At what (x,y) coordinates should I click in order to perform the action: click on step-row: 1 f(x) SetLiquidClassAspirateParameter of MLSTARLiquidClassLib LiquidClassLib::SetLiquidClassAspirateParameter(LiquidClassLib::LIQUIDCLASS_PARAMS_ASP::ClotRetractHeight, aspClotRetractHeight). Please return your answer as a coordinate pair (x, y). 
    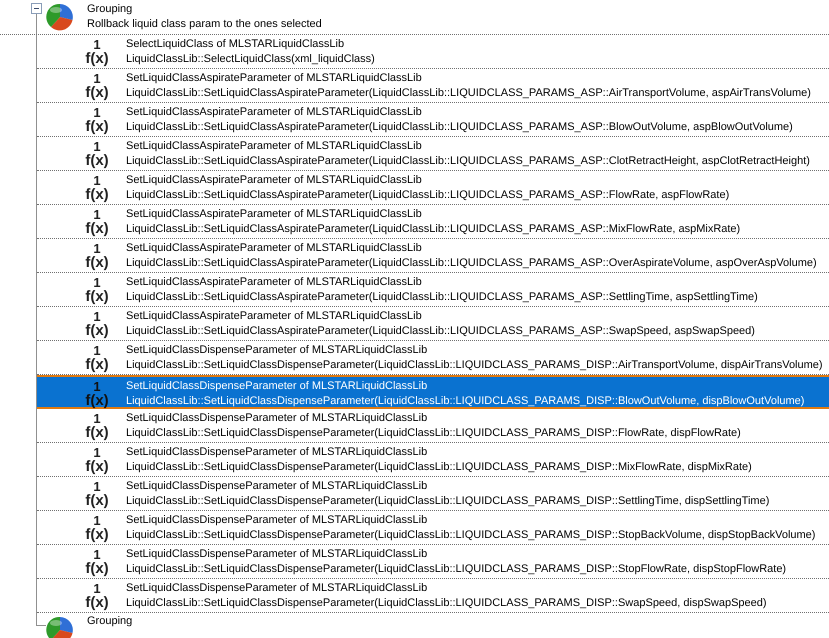
    Looking at the image, I should click on (433, 154).